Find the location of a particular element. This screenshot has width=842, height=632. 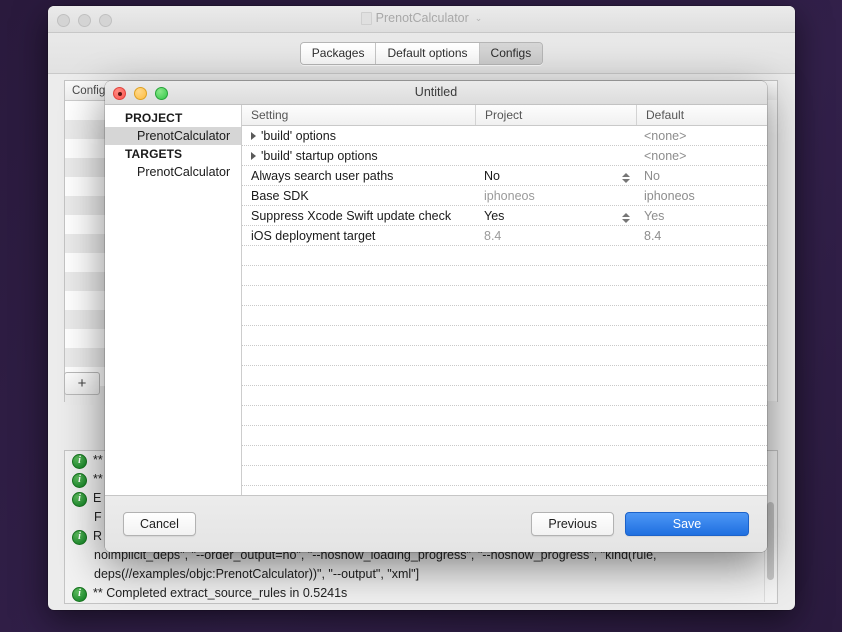

project-value: No is located at coordinates (492, 175).